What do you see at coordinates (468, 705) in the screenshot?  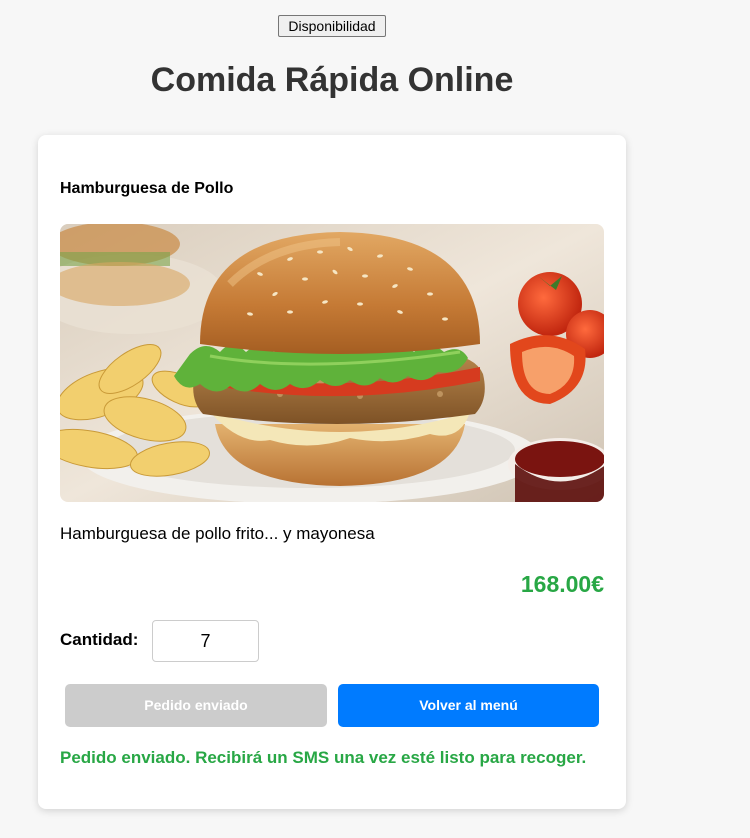 I see `back-to-menu-button: Volver al menú` at bounding box center [468, 705].